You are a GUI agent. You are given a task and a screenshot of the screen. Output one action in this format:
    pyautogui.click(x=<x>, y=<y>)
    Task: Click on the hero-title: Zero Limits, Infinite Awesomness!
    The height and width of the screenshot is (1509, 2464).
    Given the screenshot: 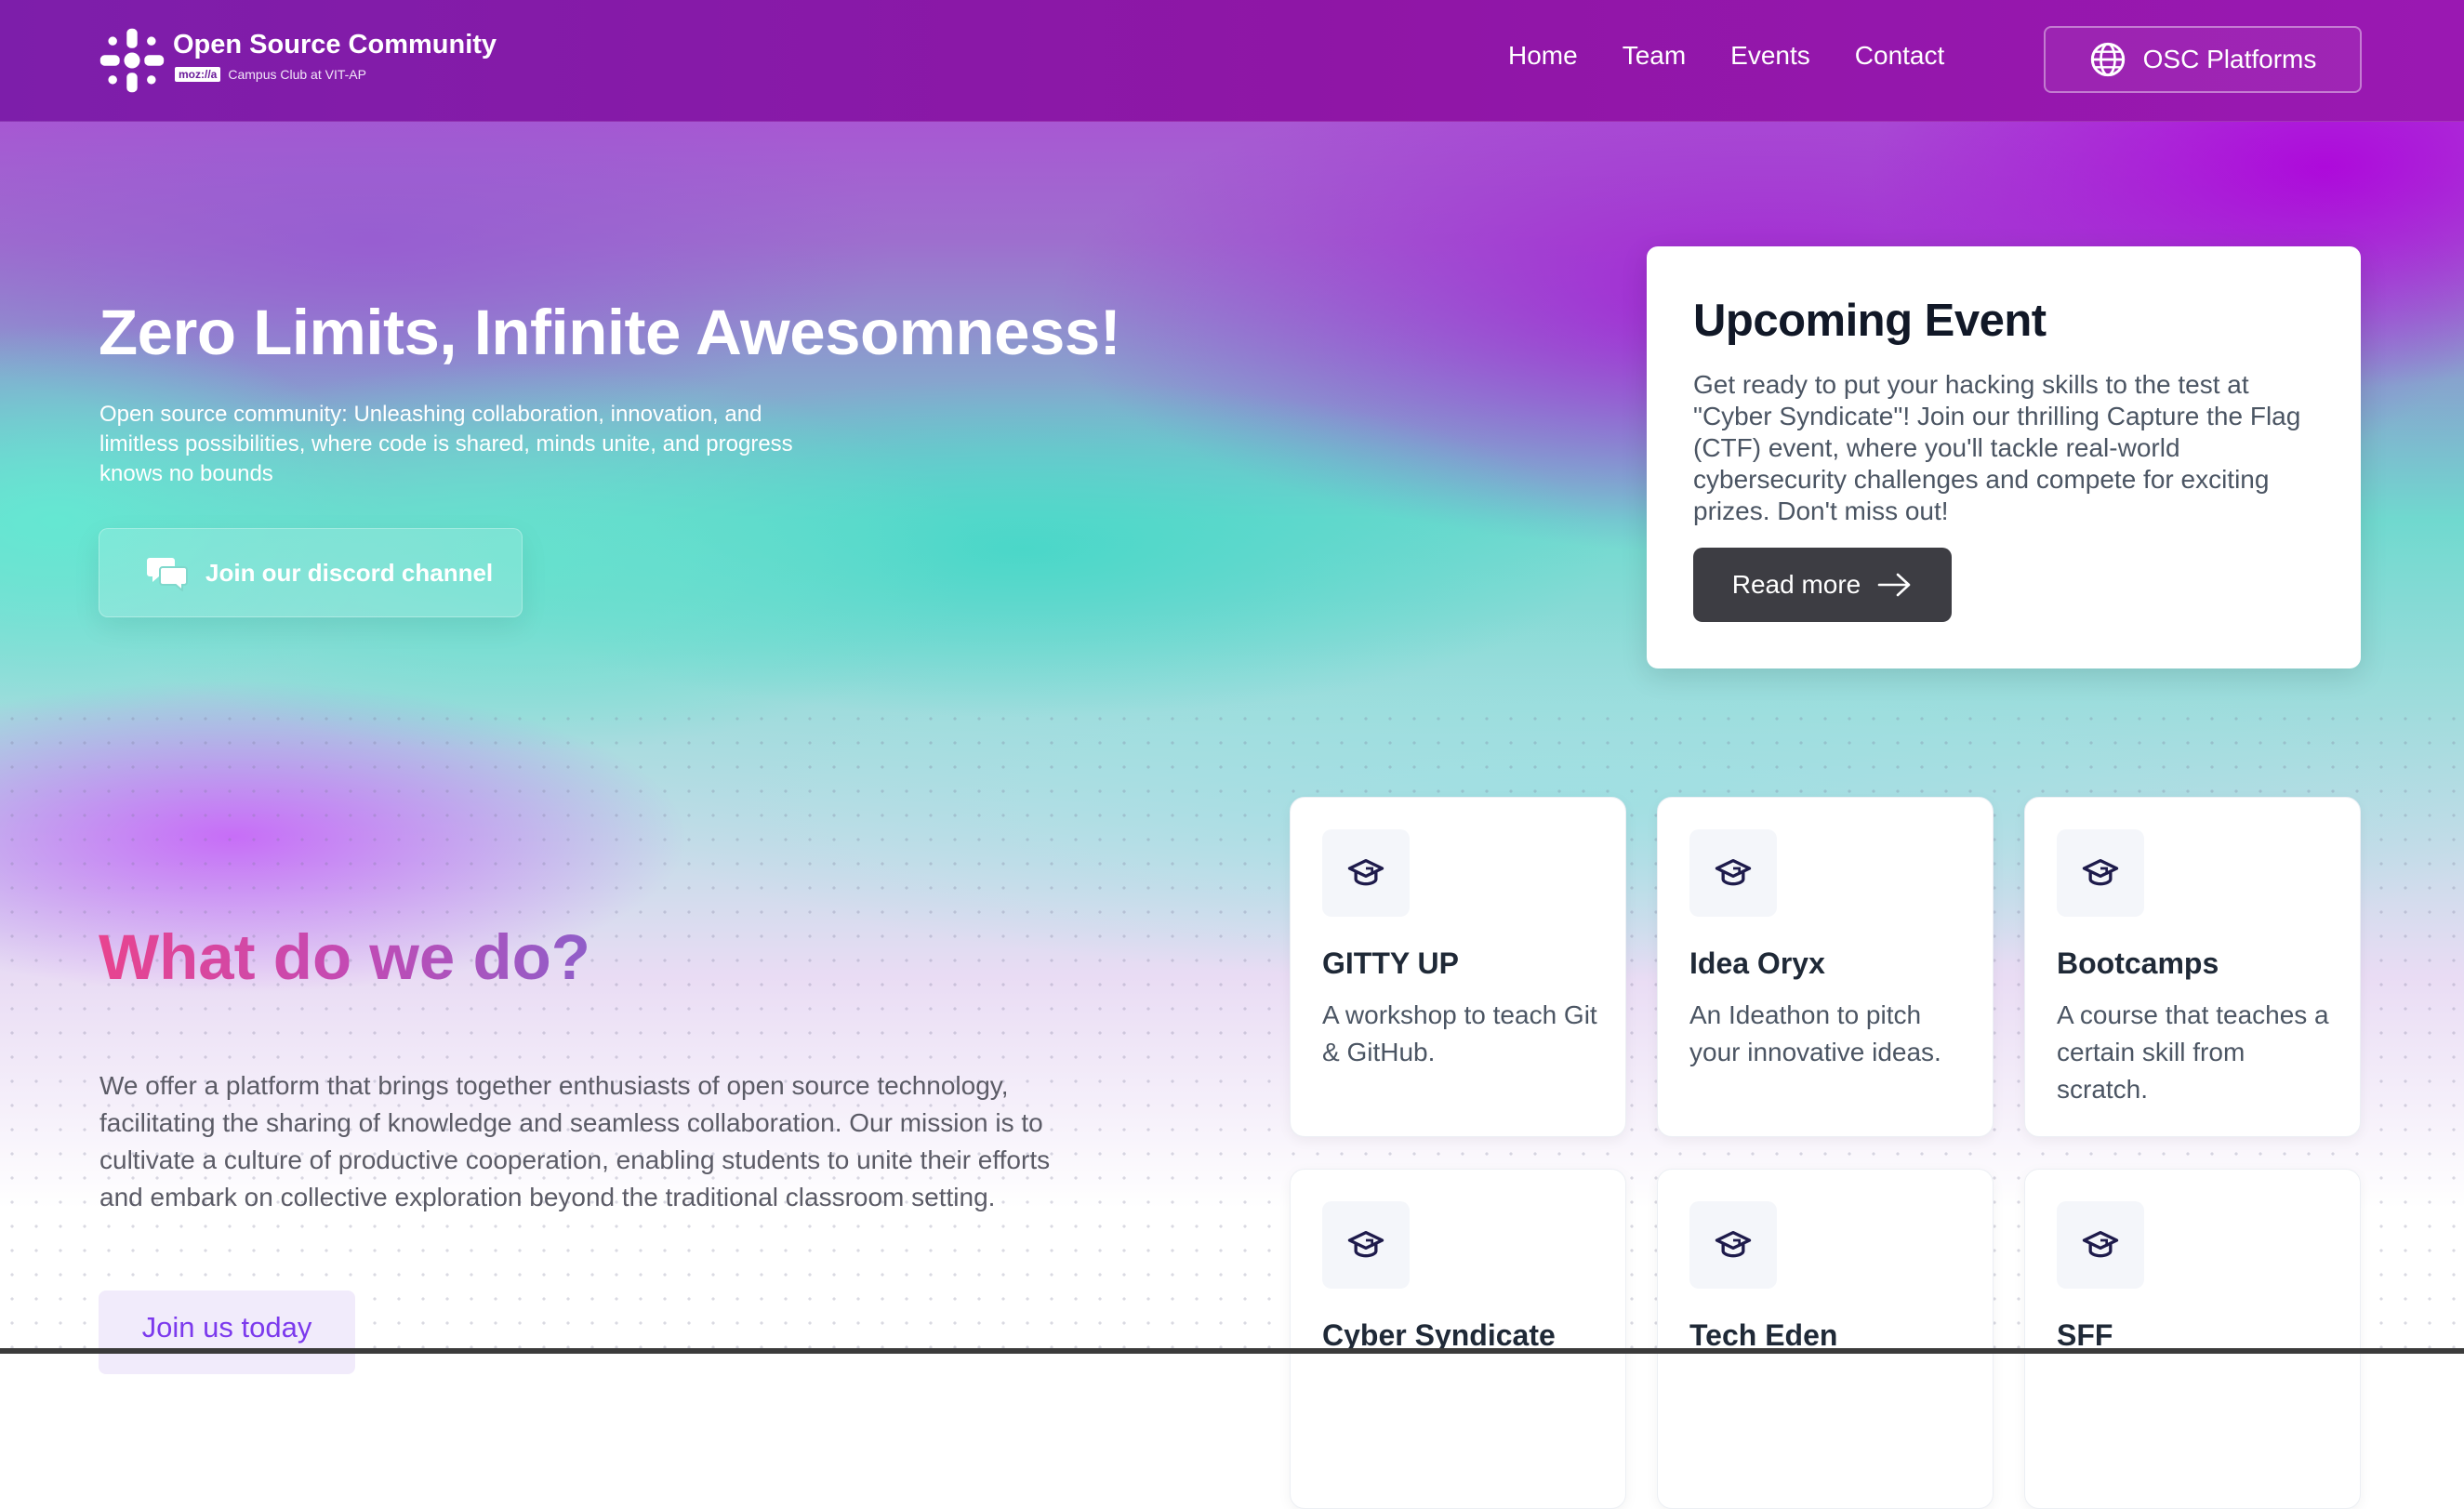 What is the action you would take?
    pyautogui.click(x=610, y=332)
    